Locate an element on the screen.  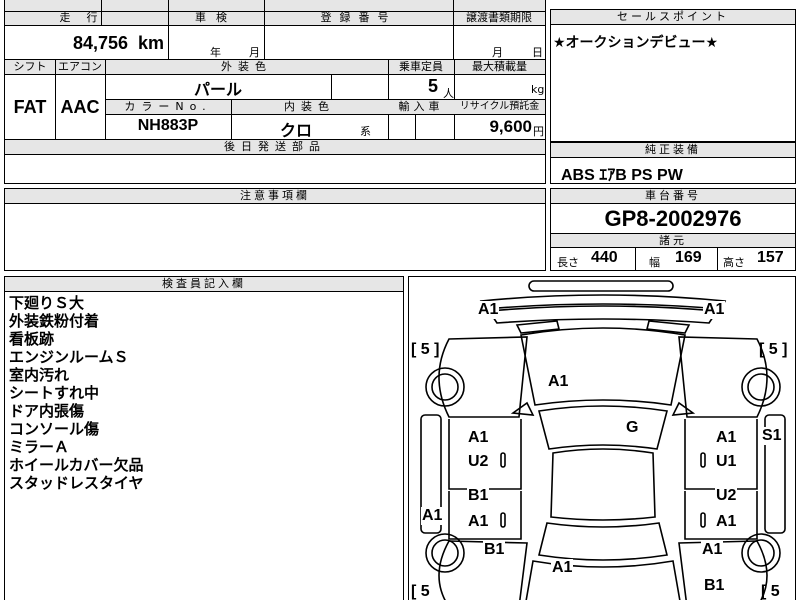
mark-rear-gate: A1 is located at coordinates (562, 568).